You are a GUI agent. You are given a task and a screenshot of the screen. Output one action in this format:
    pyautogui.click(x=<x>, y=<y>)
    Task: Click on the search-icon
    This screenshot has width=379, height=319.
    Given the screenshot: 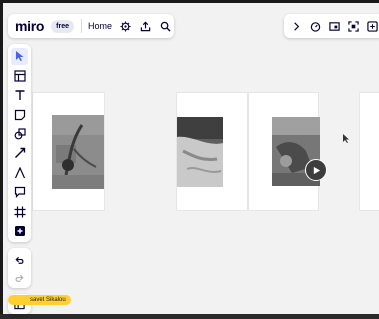 What is the action you would take?
    pyautogui.click(x=165, y=26)
    